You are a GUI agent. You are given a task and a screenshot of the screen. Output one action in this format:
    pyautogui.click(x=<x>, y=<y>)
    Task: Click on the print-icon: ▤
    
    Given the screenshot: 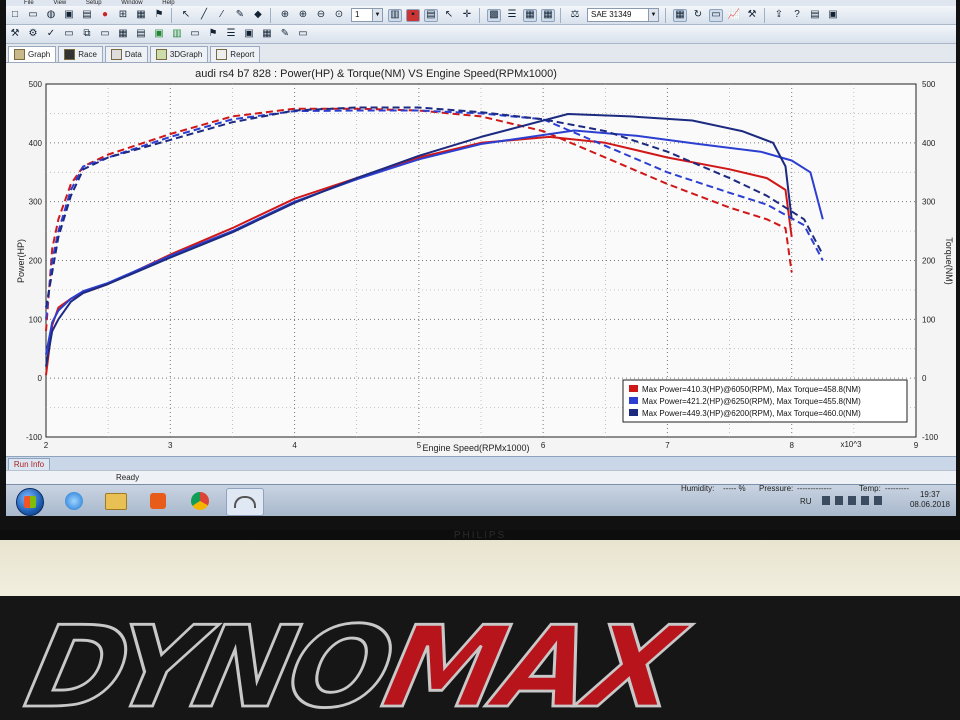 What is the action you would take?
    pyautogui.click(x=87, y=15)
    